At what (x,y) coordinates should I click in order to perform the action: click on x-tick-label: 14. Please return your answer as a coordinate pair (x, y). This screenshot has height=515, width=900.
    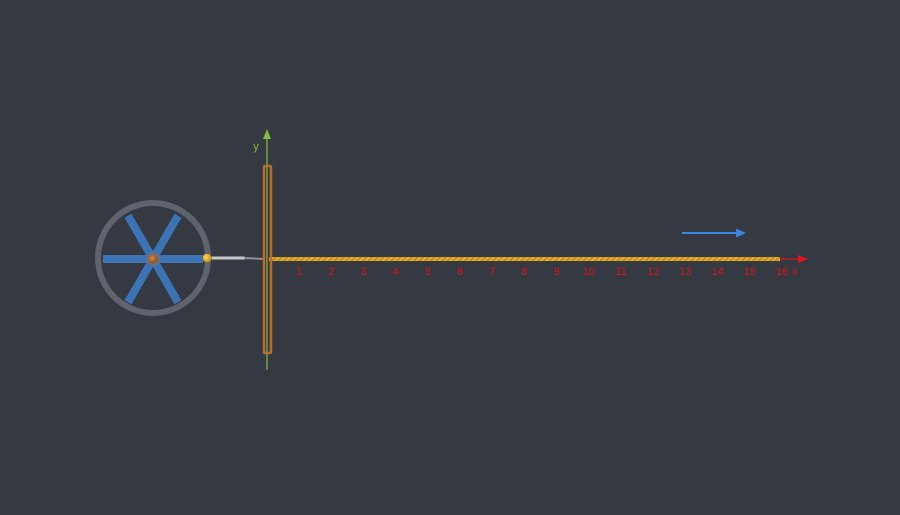
    Looking at the image, I should click on (718, 272).